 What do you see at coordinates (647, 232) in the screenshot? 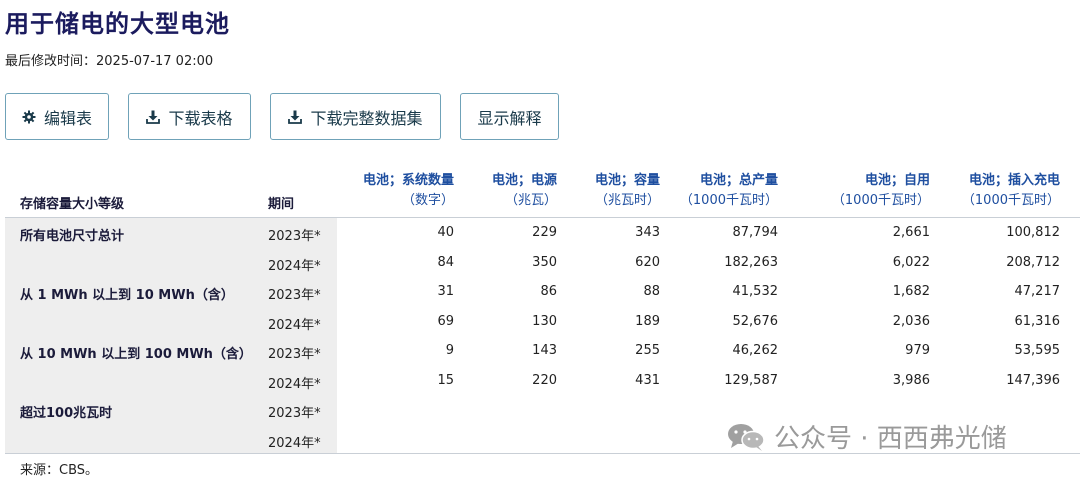
I see `table-cell: 343` at bounding box center [647, 232].